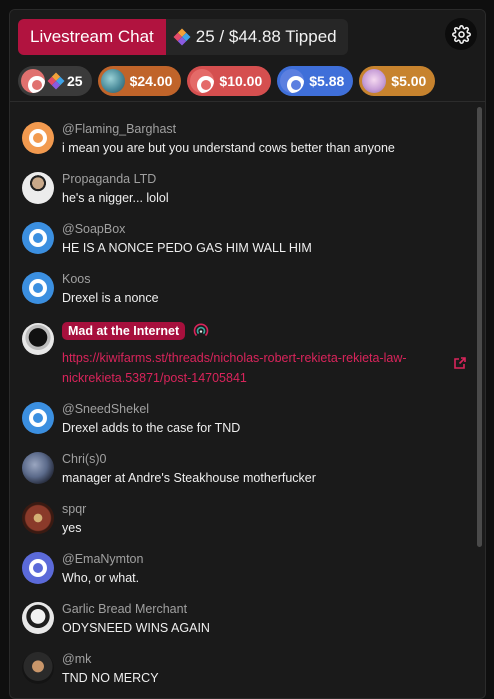  What do you see at coordinates (266, 459) in the screenshot?
I see `username: Chri(s)0` at bounding box center [266, 459].